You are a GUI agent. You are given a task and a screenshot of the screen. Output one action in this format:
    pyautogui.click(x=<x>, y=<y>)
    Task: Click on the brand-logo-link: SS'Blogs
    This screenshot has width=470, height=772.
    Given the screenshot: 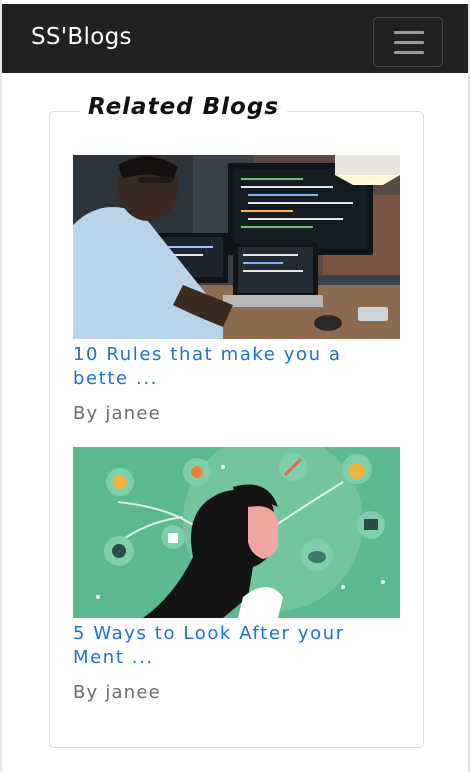 What is the action you would take?
    pyautogui.click(x=81, y=37)
    